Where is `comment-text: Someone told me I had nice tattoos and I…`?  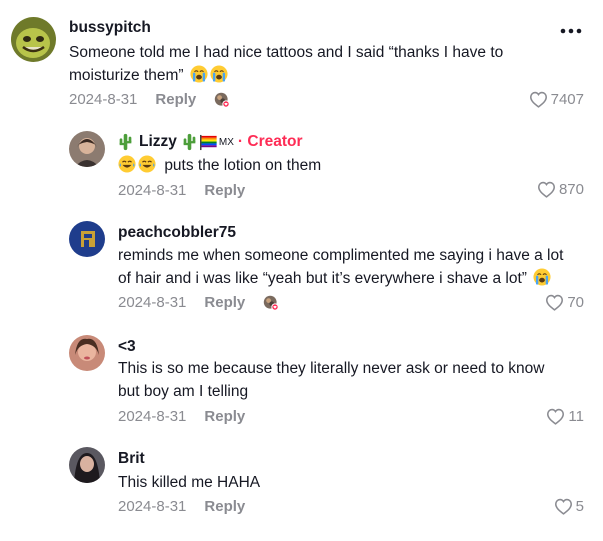
comment-text: Someone told me I had nice tattoos and I… is located at coordinates (286, 64).